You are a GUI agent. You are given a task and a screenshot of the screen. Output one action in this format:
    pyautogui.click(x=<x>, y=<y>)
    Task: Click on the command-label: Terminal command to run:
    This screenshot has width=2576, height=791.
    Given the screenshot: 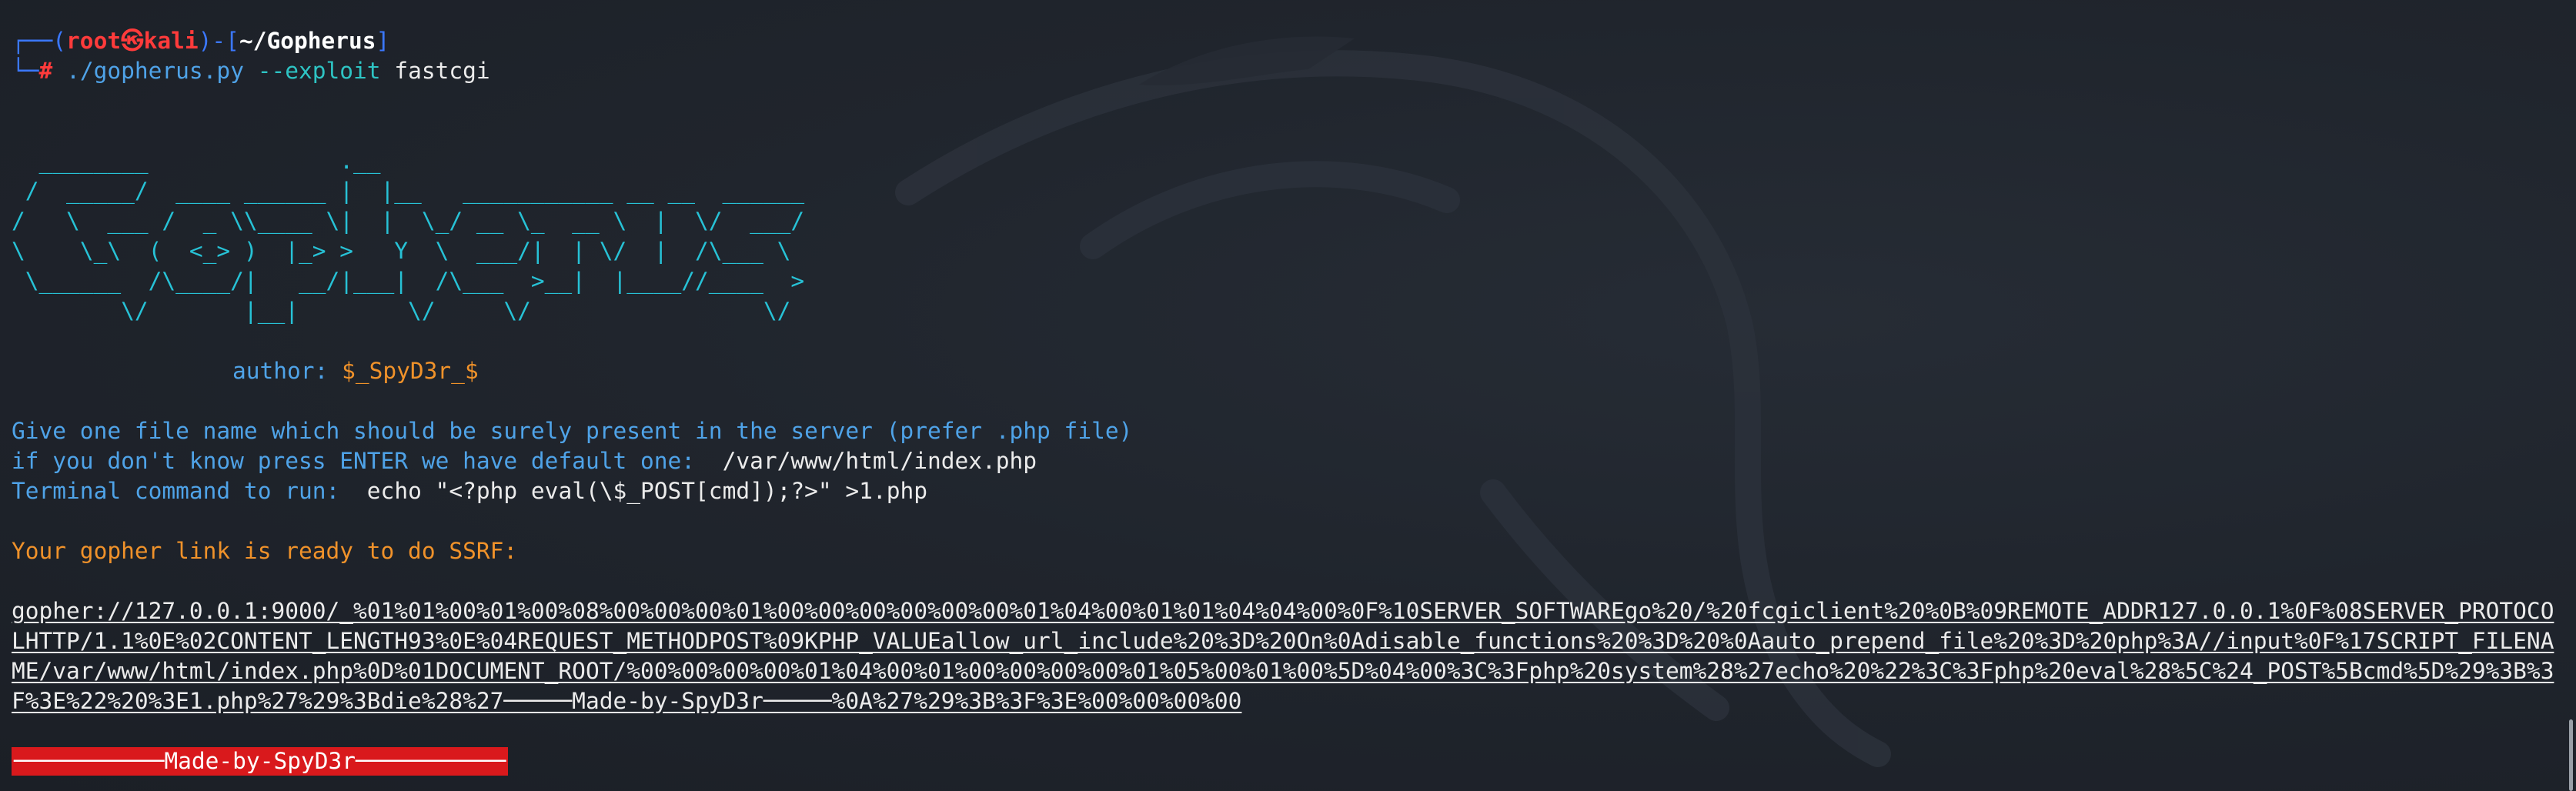 What is the action you would take?
    pyautogui.click(x=176, y=491)
    